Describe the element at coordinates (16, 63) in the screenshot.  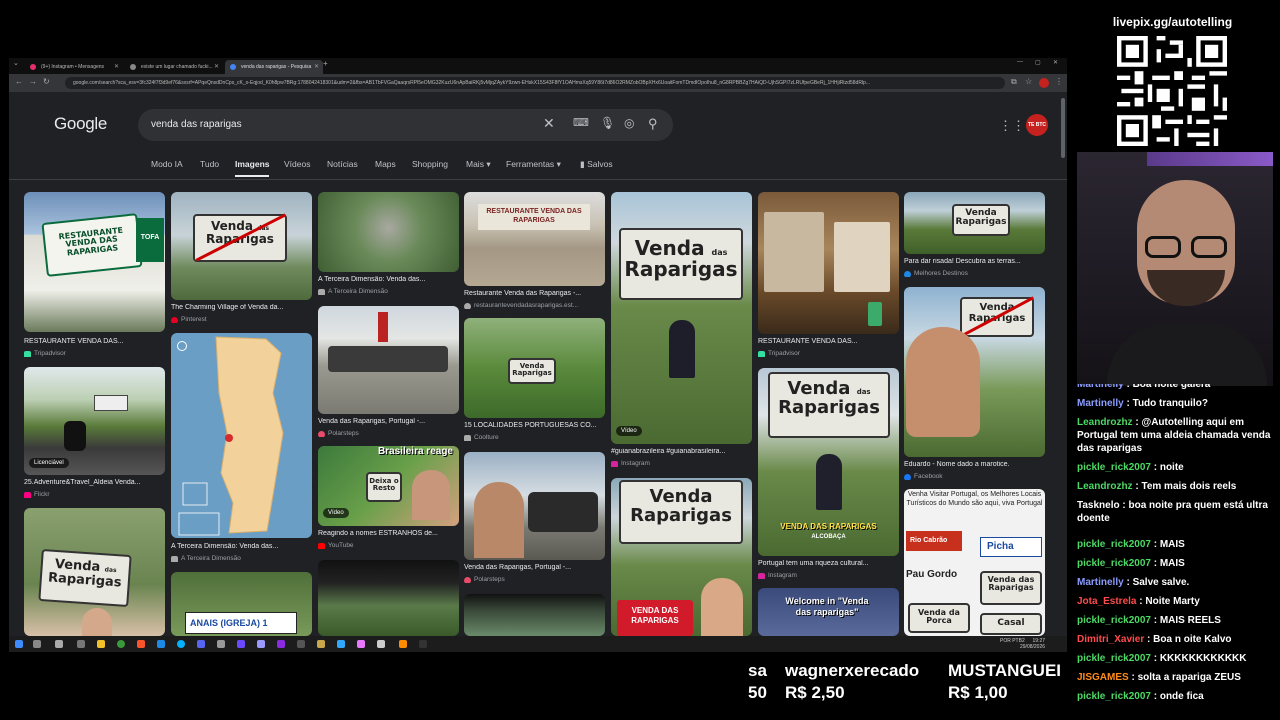
I see `tab-search-icon: ⌄` at that location.